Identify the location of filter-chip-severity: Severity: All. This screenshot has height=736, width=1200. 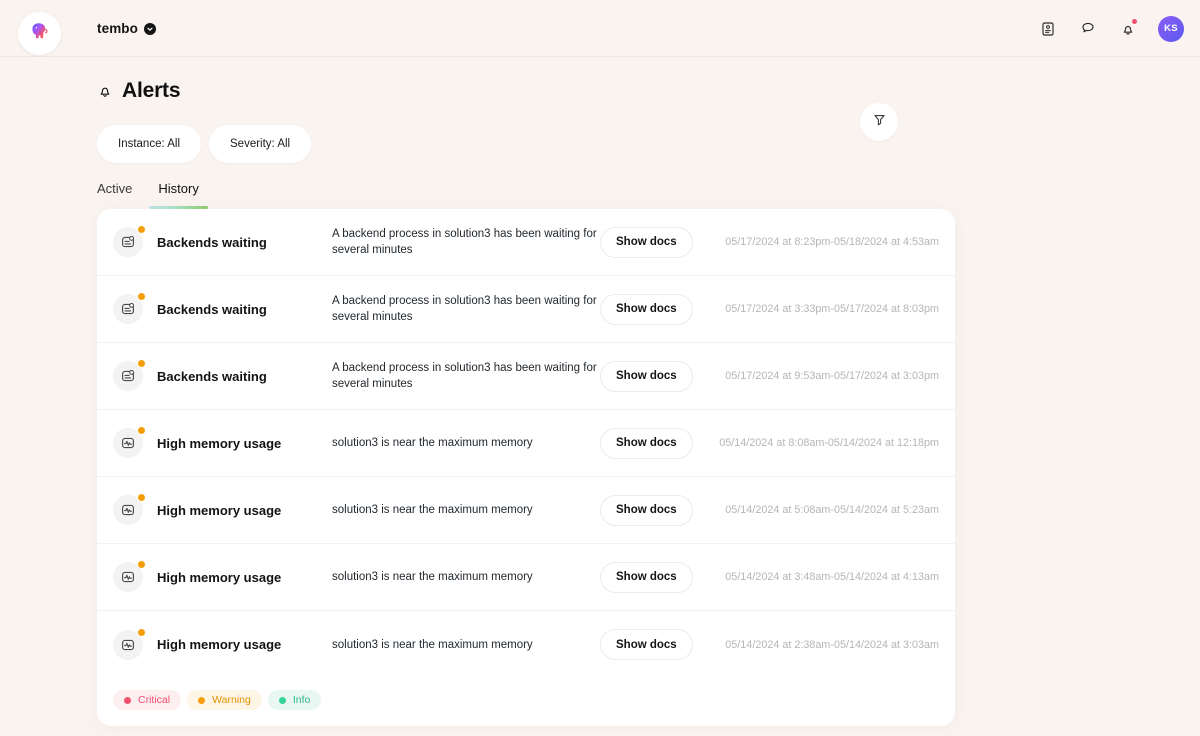
(260, 144).